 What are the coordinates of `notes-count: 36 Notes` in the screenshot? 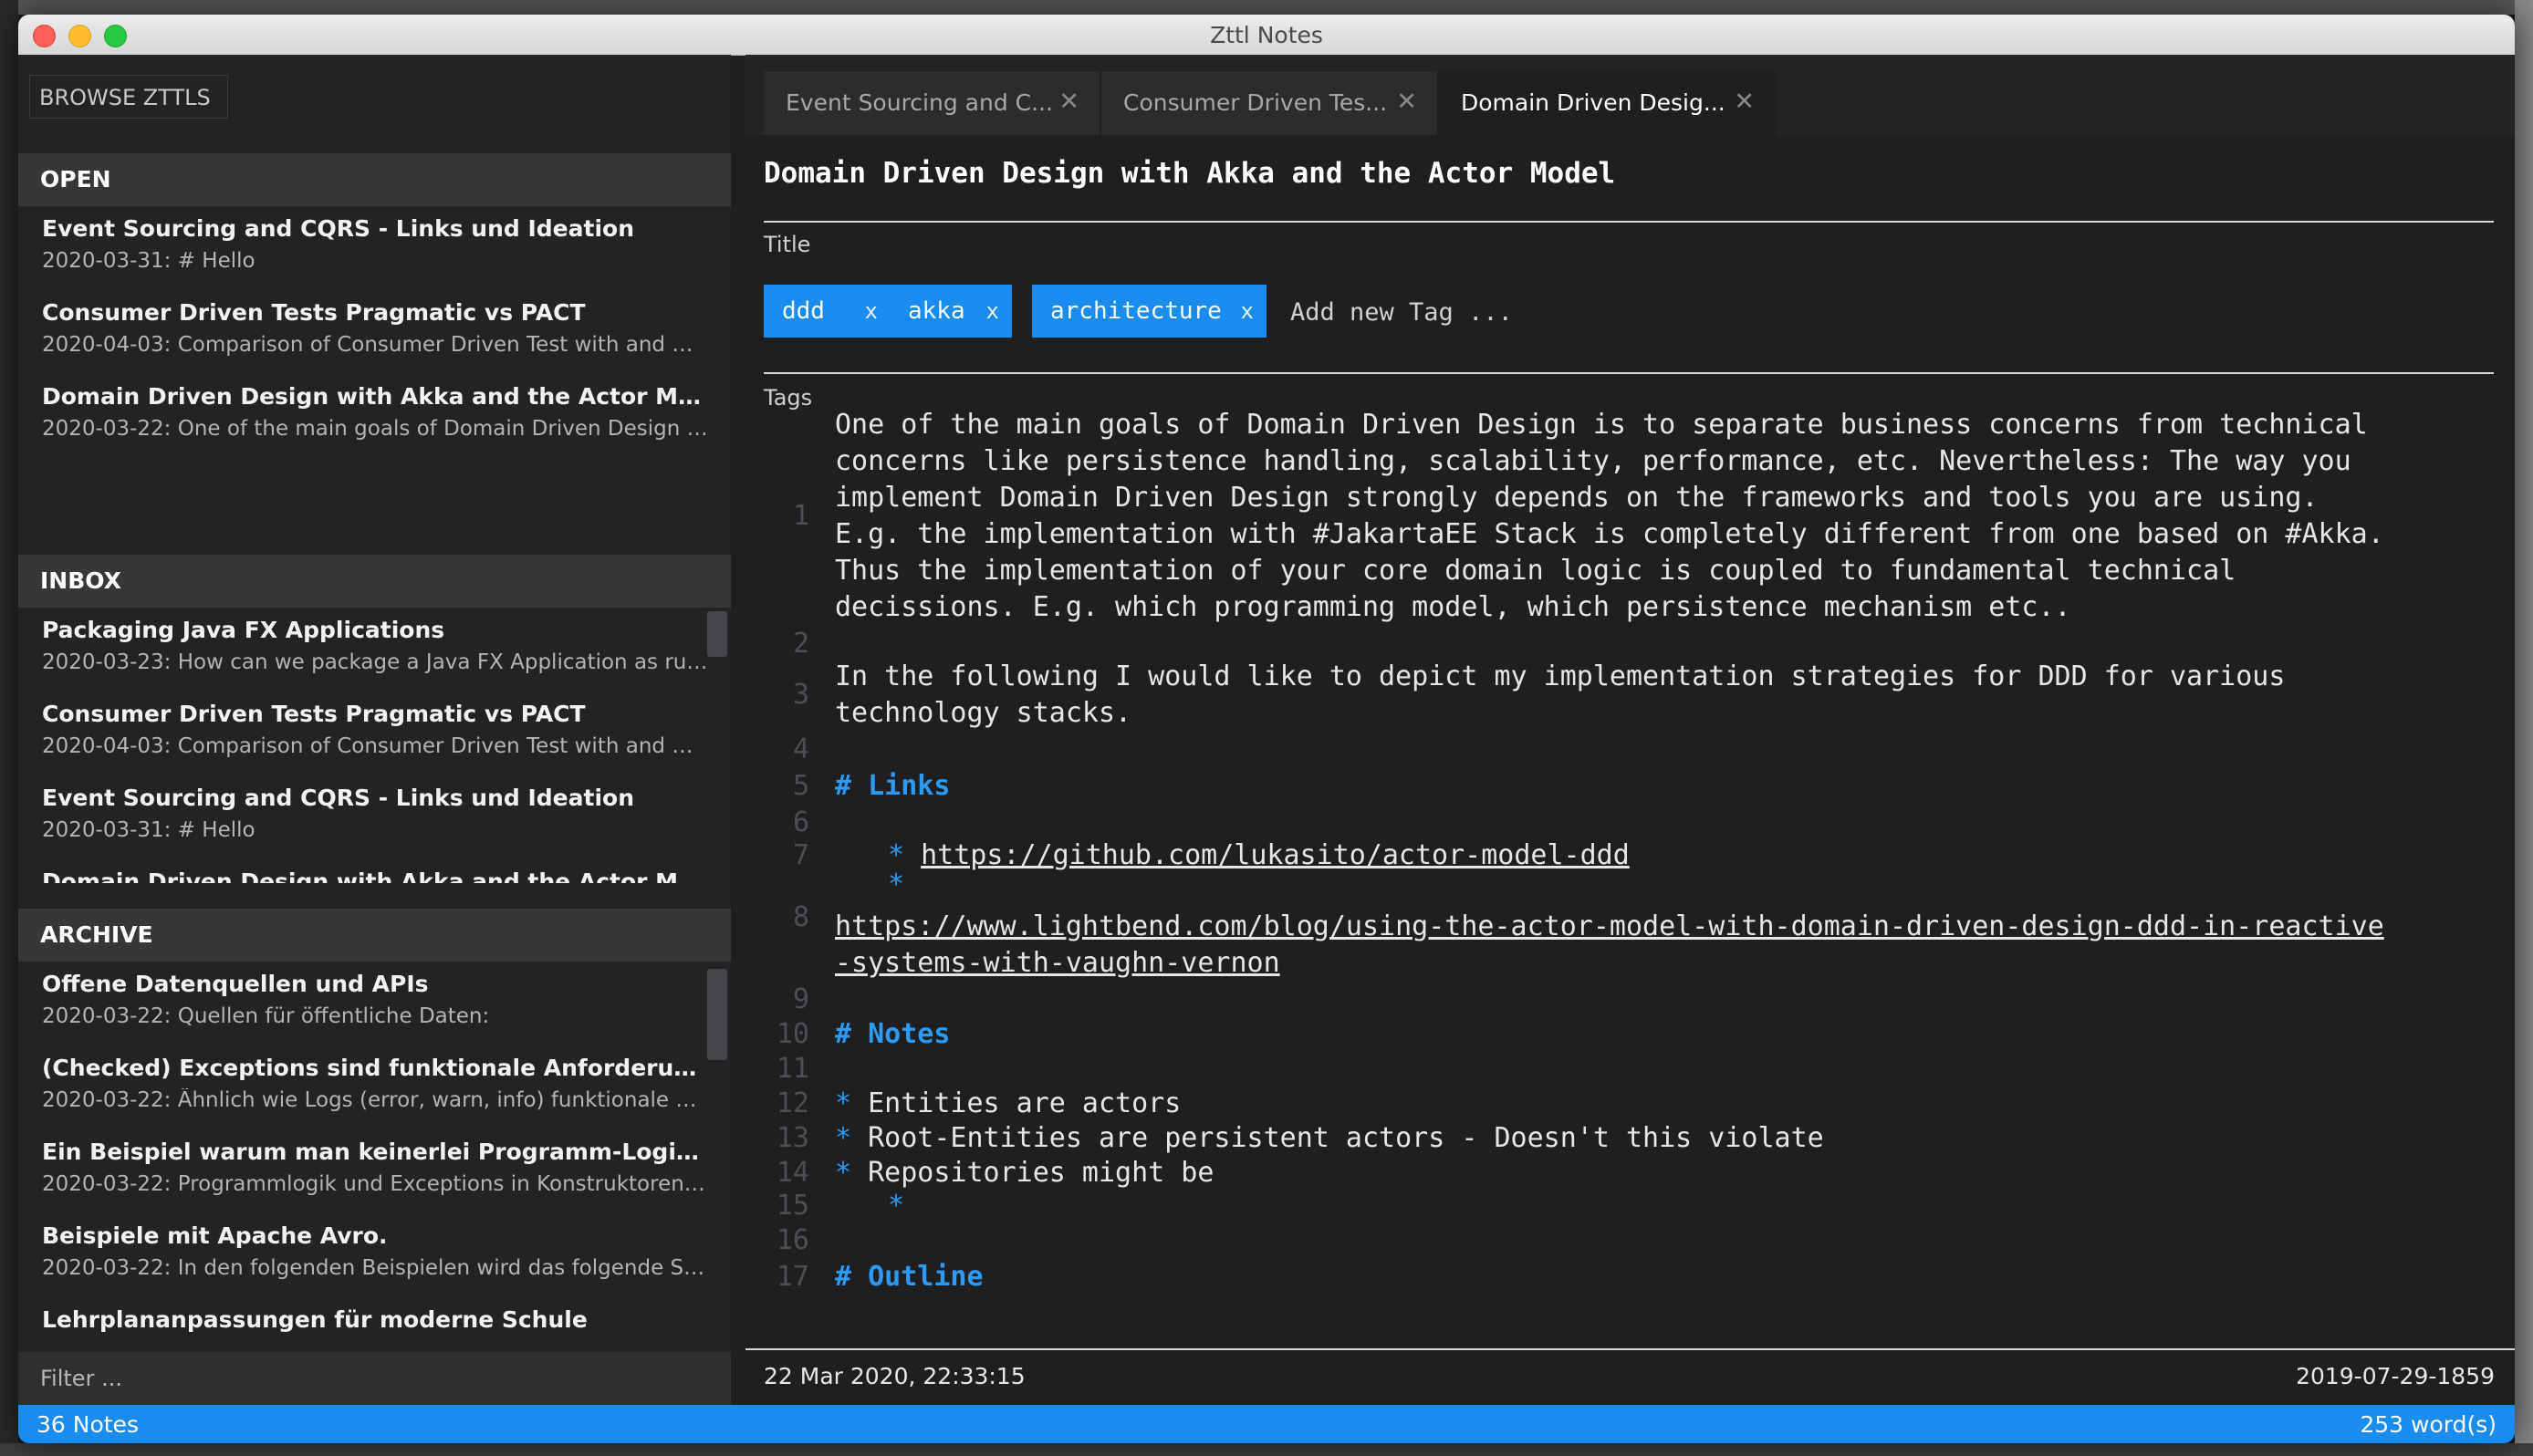 It's located at (87, 1424).